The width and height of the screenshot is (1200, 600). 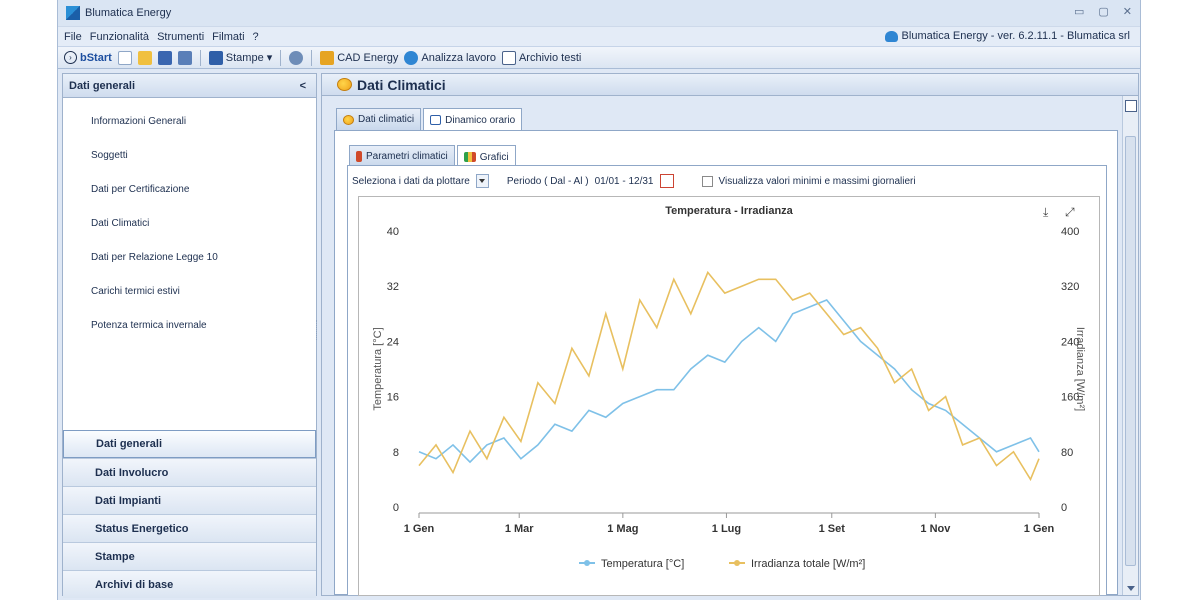 I want to click on y-tick-label: 24, so click(x=393, y=342).